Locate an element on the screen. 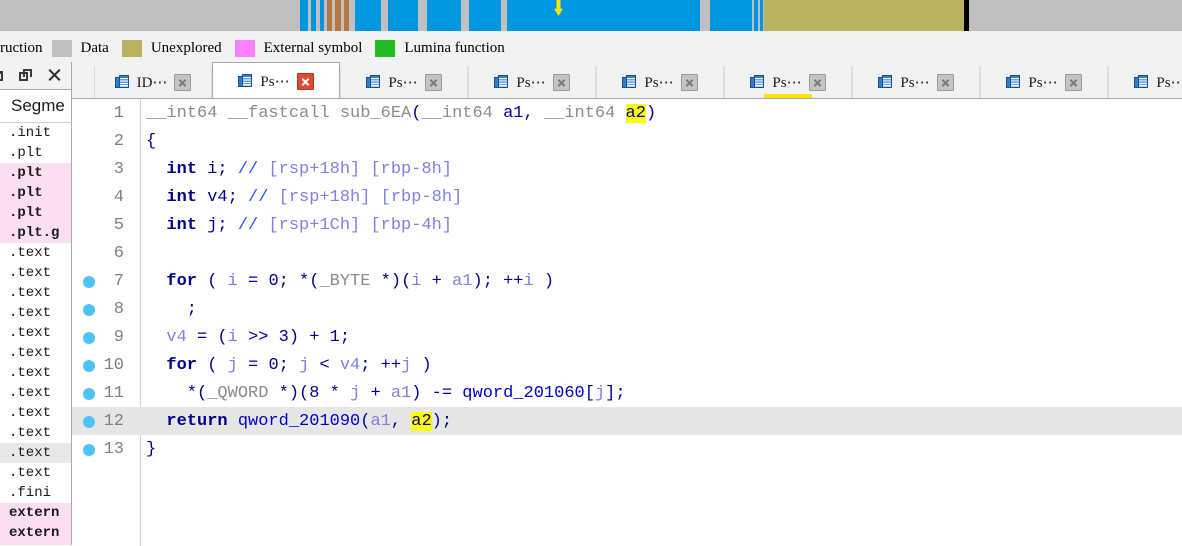  segment-list-item: .plt.g is located at coordinates (35, 233).